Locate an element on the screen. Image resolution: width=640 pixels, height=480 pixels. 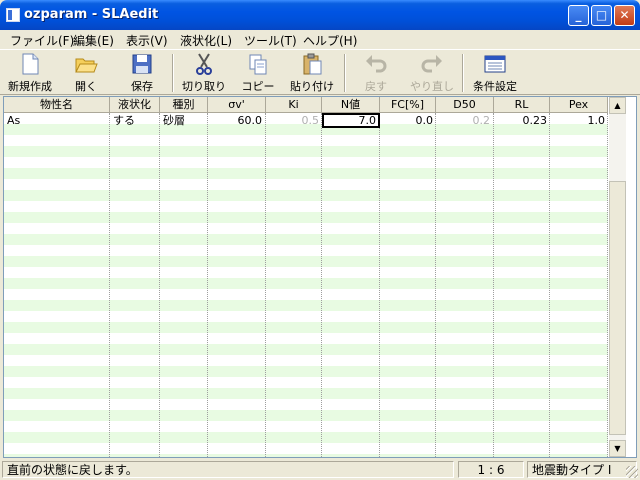
status-position: 1 : 6 is located at coordinates (491, 469).